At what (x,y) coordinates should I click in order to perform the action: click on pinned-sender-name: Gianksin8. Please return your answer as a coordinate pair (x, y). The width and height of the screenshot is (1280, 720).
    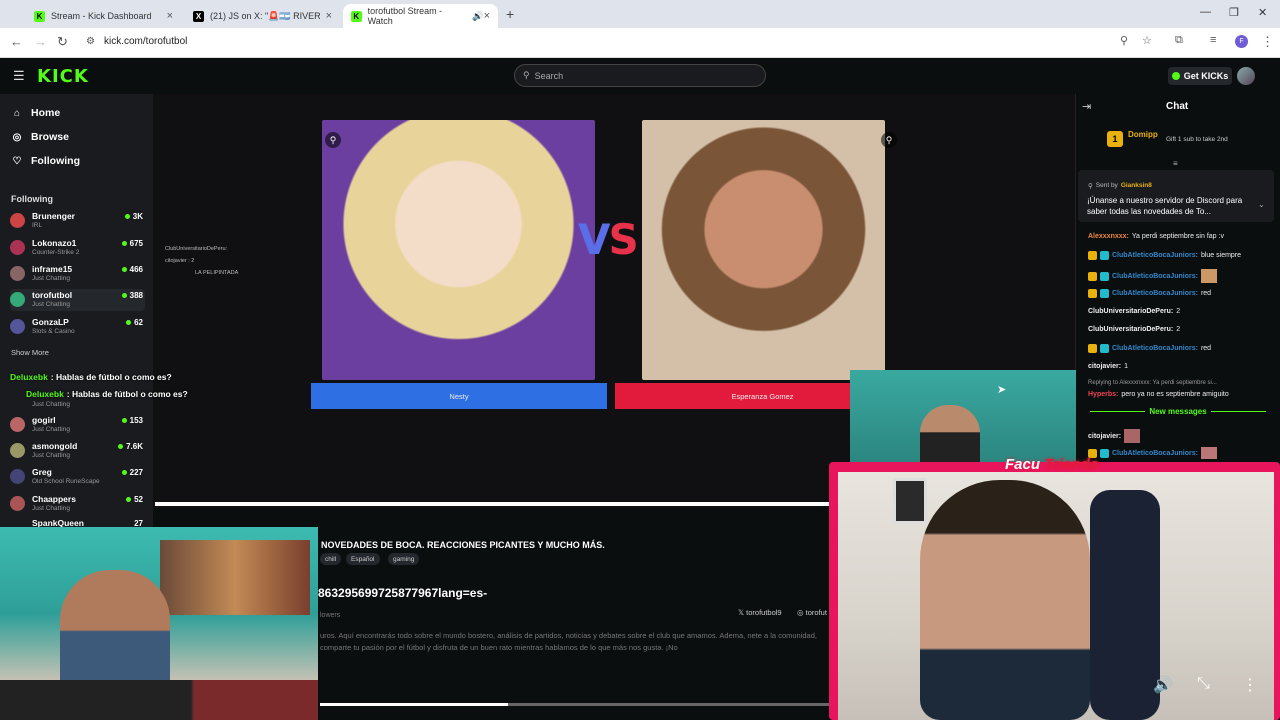
    Looking at the image, I should click on (1136, 185).